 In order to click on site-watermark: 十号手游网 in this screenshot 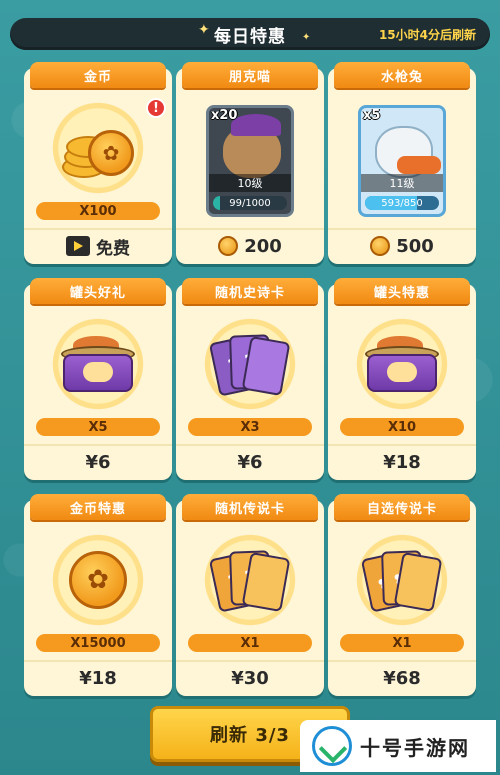, I will do `click(398, 746)`.